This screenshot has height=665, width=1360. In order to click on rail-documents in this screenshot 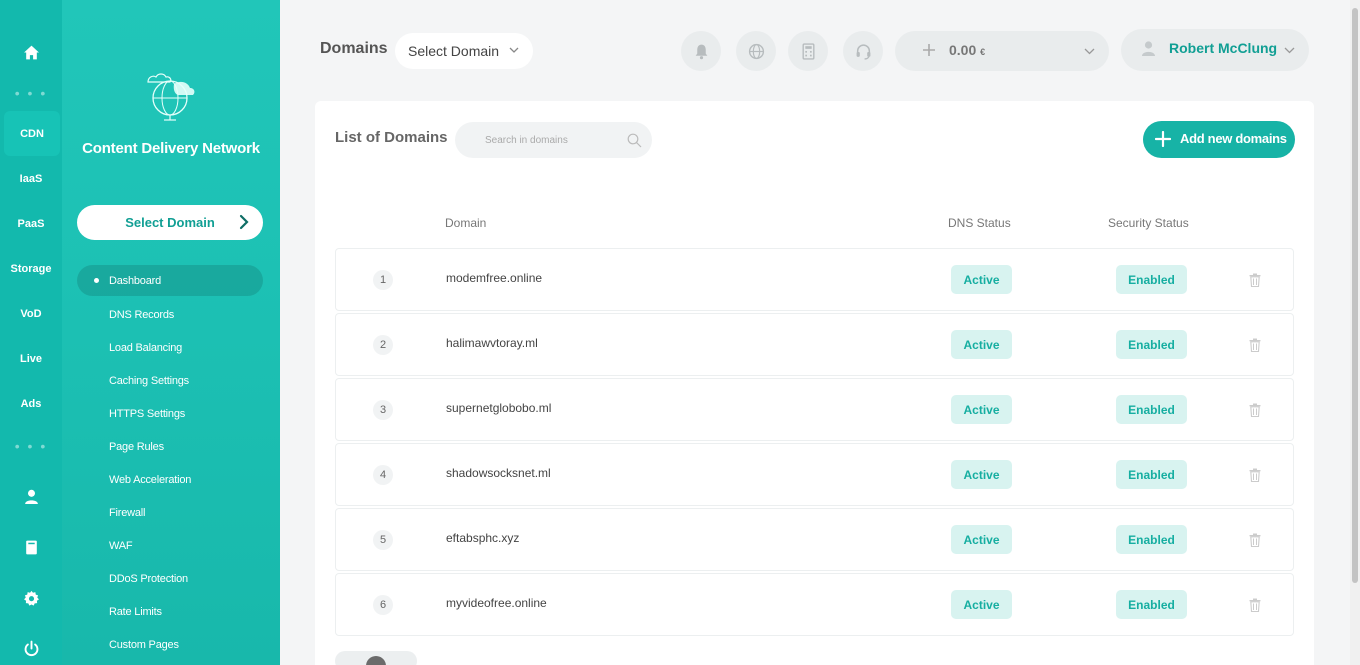, I will do `click(31, 547)`.